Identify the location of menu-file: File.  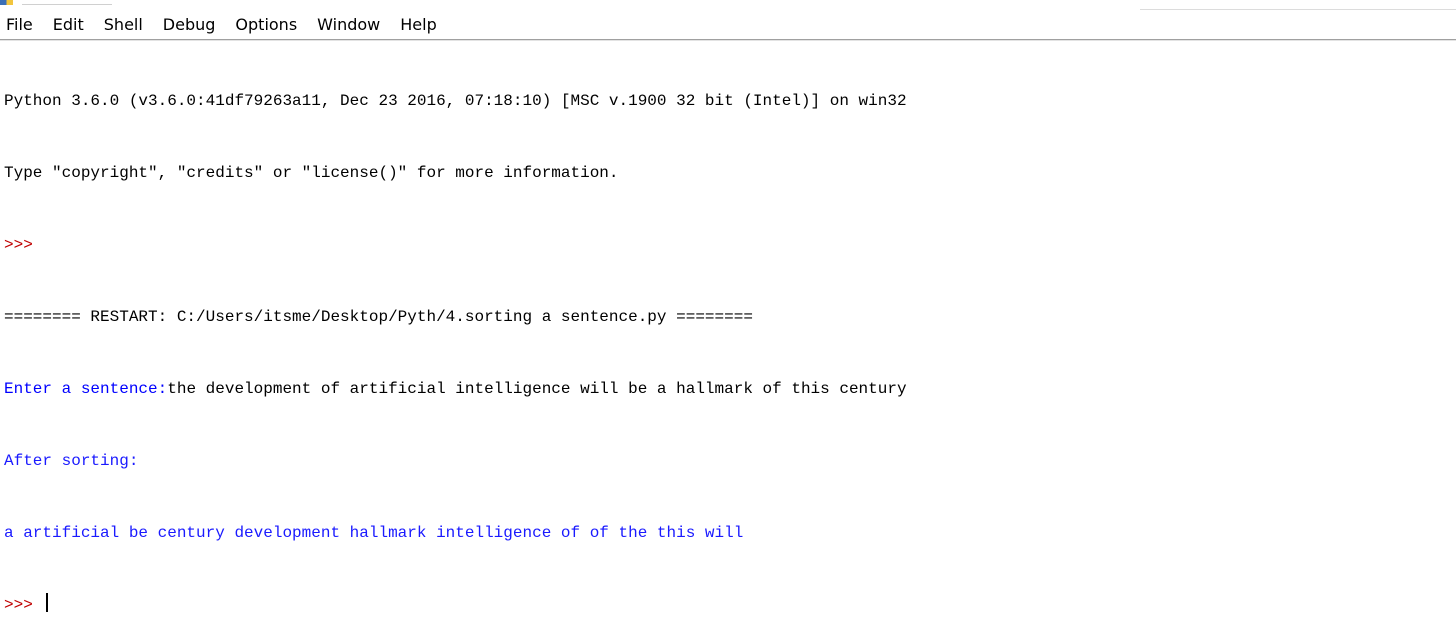
(19, 24).